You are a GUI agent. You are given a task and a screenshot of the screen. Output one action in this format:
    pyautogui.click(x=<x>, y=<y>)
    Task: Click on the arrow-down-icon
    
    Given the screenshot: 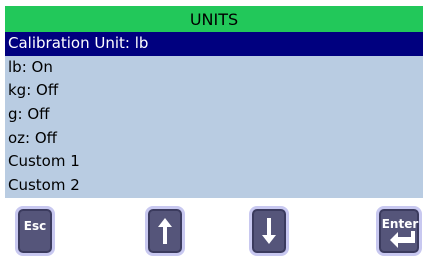 What is the action you would take?
    pyautogui.click(x=269, y=231)
    